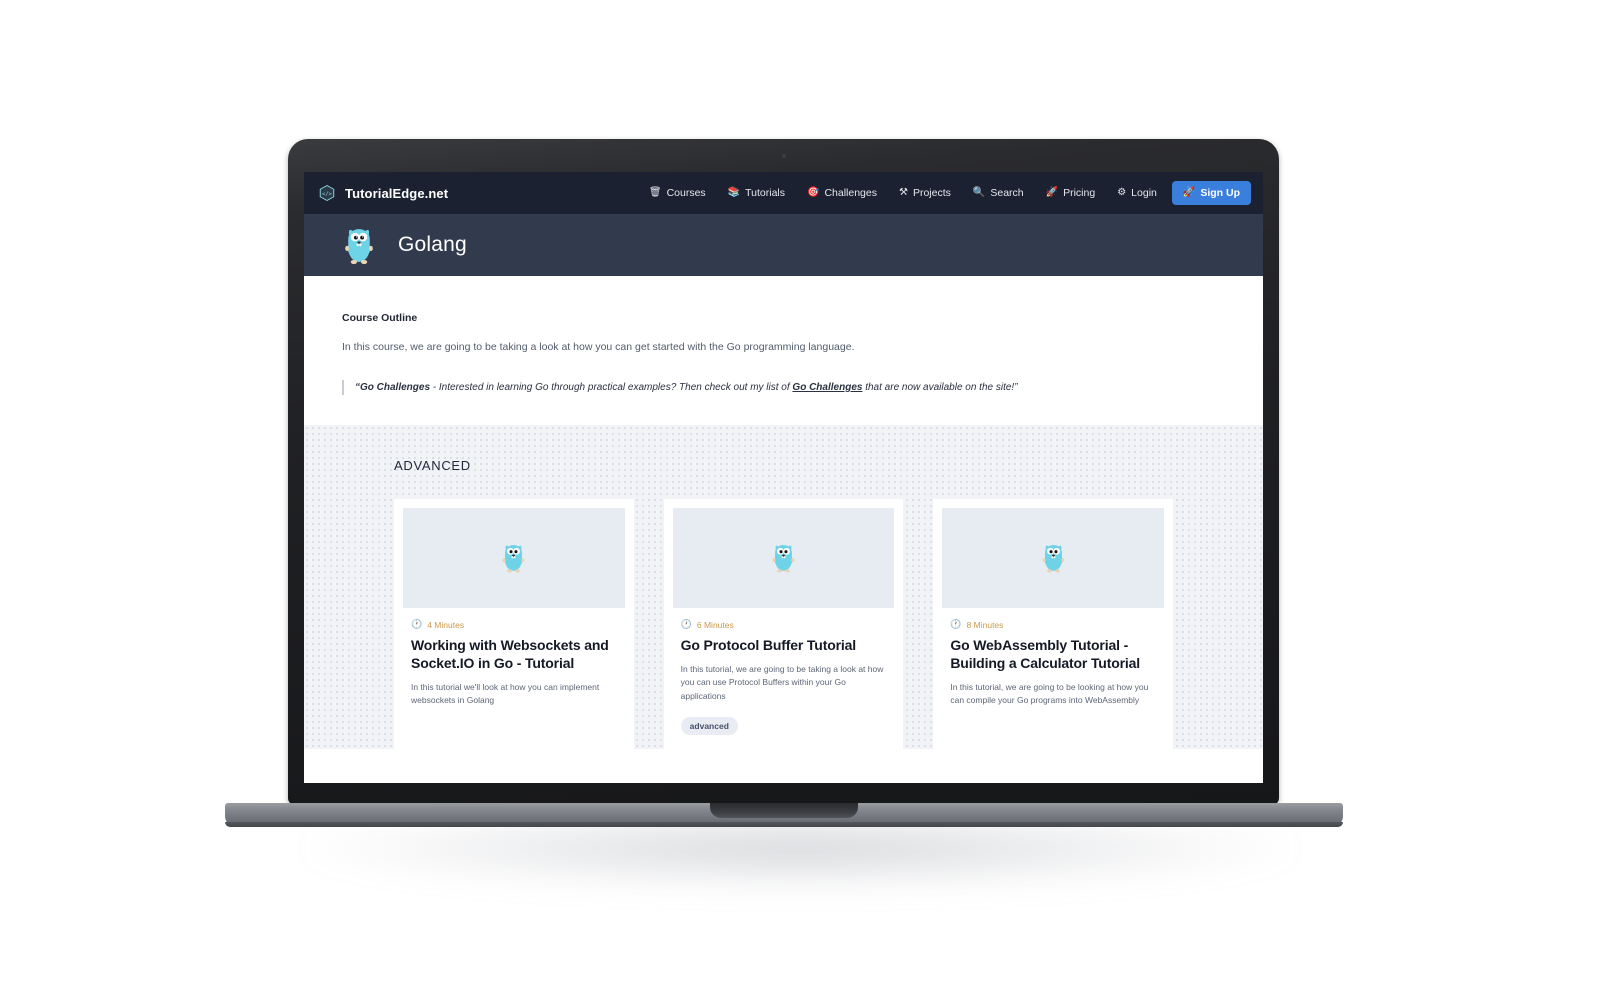  Describe the element at coordinates (783, 245) in the screenshot. I see `hero-banner: Golang` at that location.